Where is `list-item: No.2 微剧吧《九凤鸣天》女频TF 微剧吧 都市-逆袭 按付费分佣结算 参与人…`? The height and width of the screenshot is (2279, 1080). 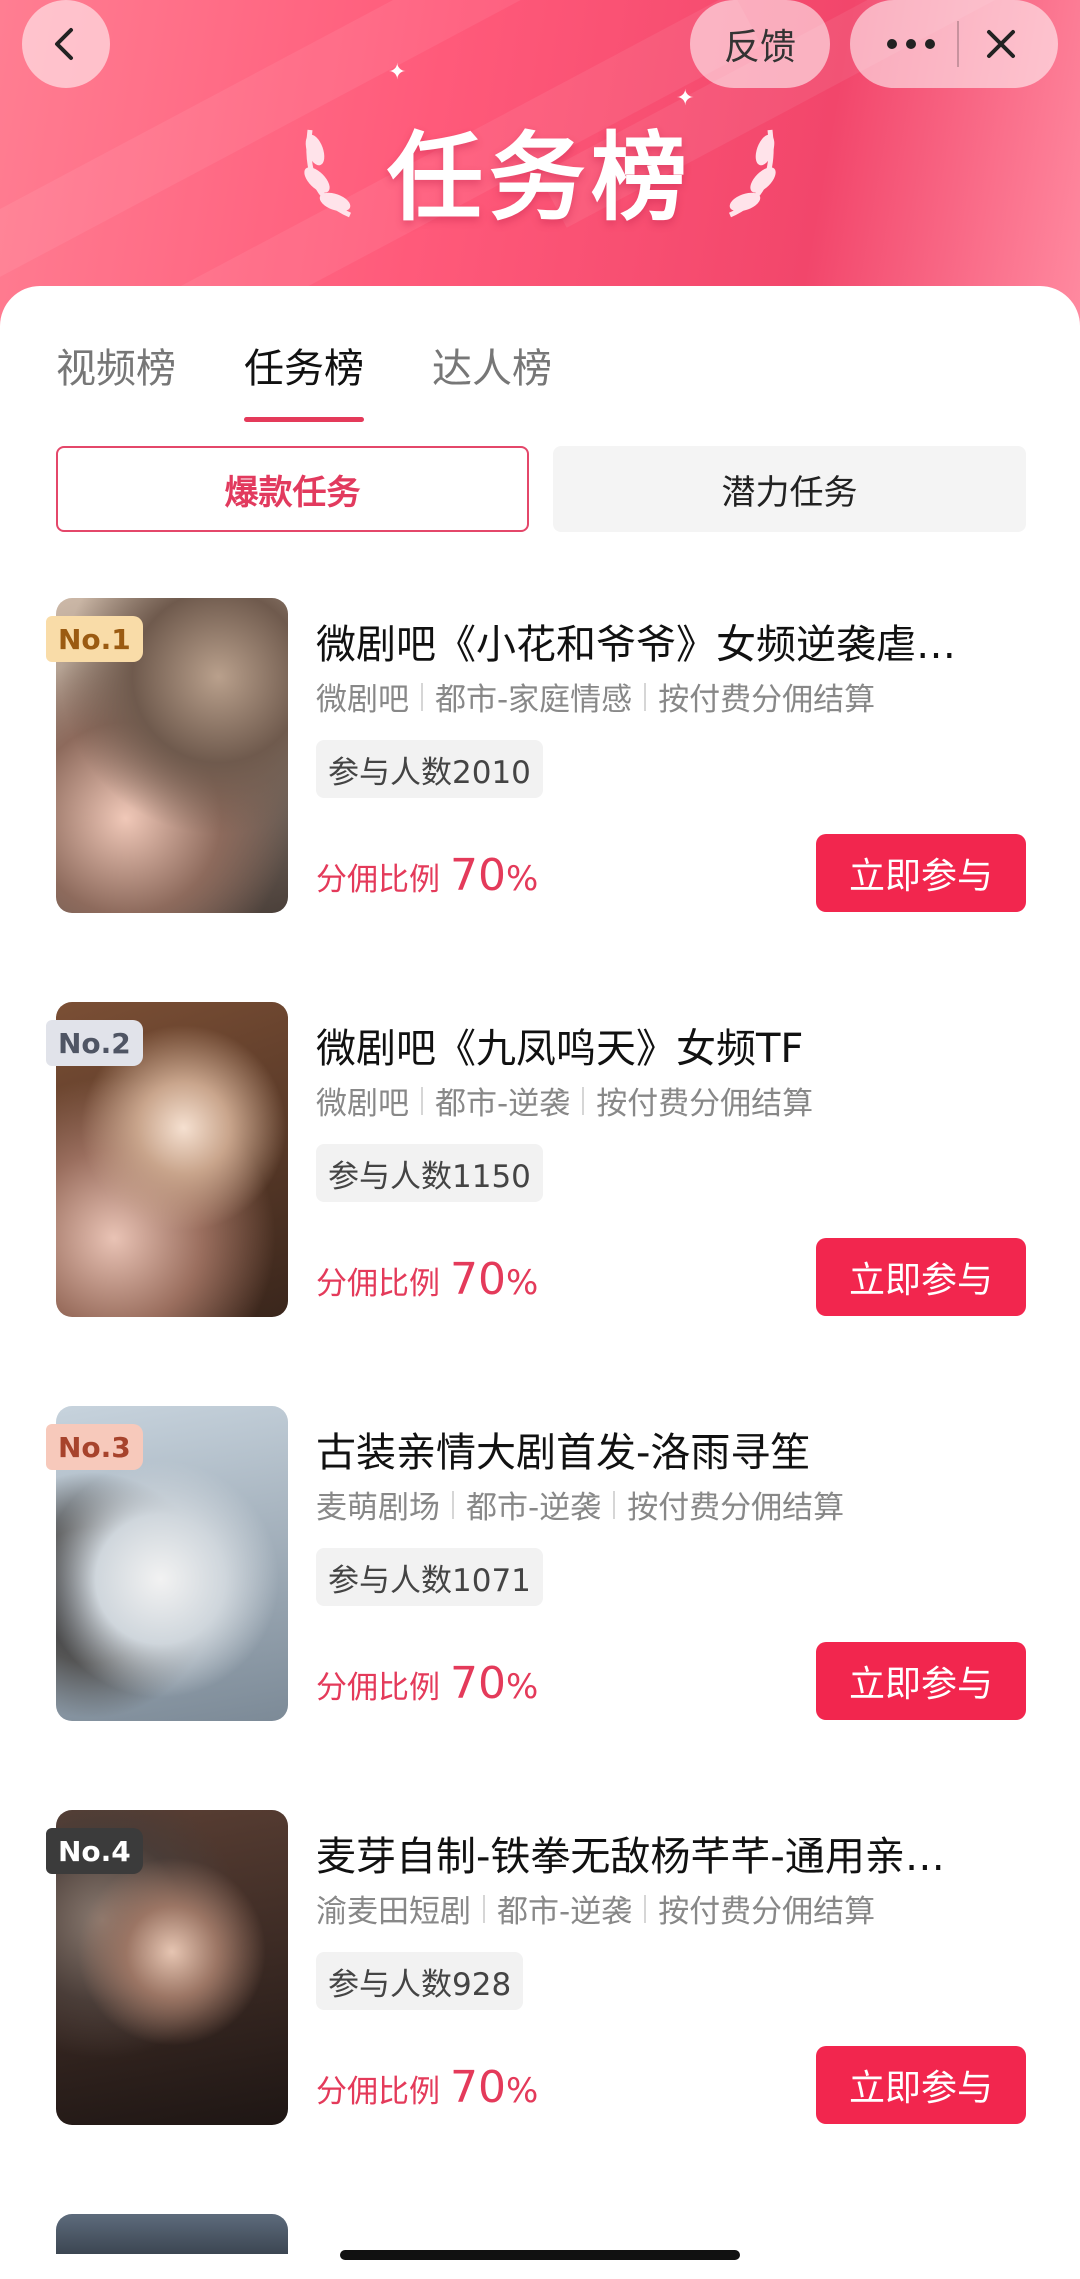
list-item: No.2 微剧吧《九凤鸣天》女频TF 微剧吧 都市-逆袭 按付费分佣结算 参与人… is located at coordinates (540, 1162).